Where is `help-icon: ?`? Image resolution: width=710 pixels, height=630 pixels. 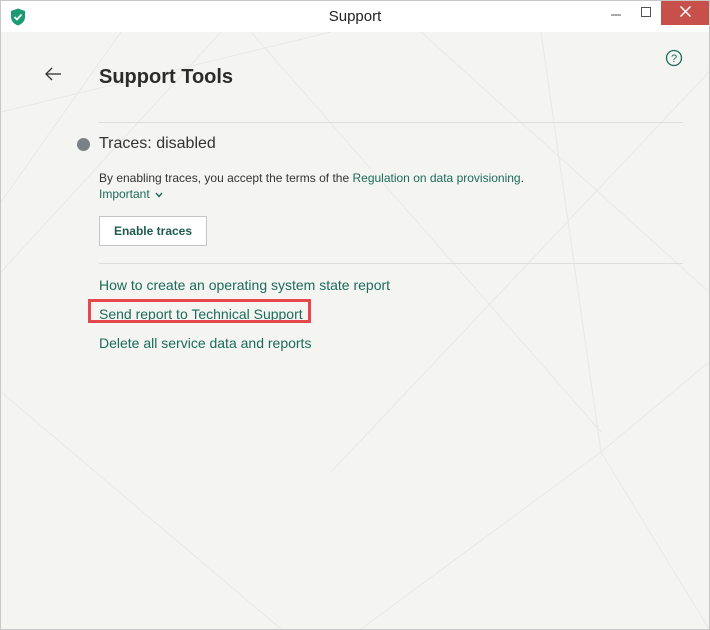
help-icon: ? is located at coordinates (674, 58).